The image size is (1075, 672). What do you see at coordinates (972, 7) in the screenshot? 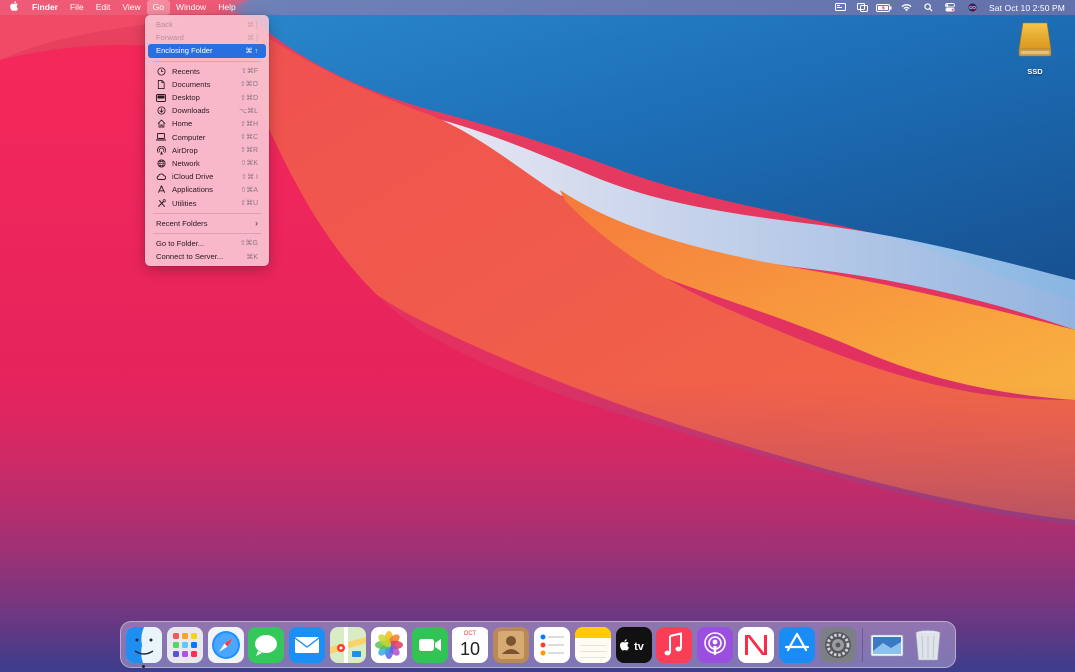
I see `siri-icon` at bounding box center [972, 7].